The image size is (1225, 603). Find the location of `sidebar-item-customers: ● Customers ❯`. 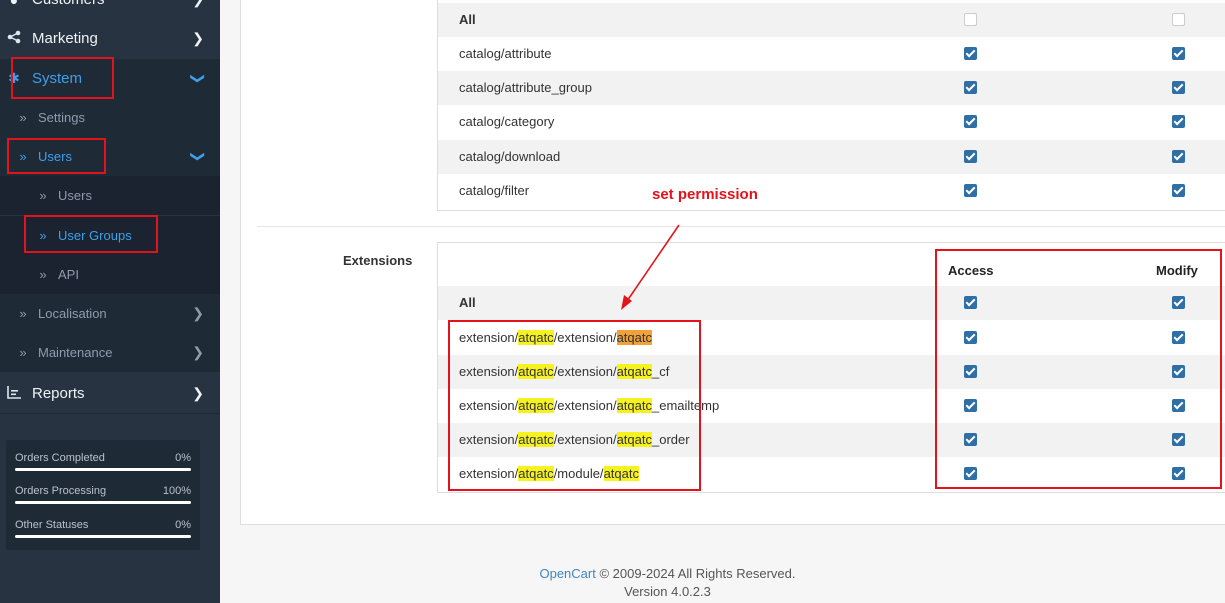

sidebar-item-customers: ● Customers ❯ is located at coordinates (110, 9).